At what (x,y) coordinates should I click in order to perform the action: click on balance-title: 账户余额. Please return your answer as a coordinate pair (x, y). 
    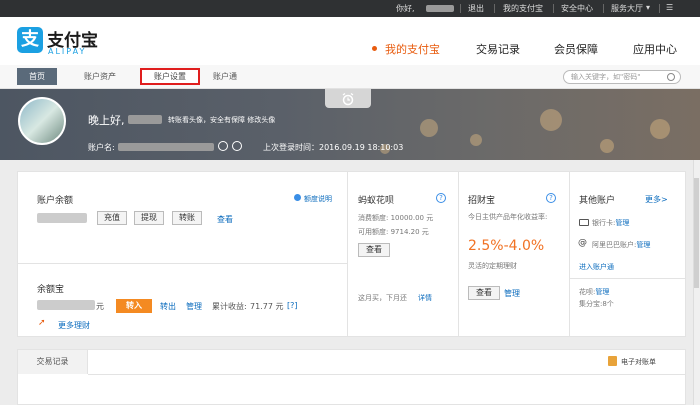
    Looking at the image, I should click on (55, 201).